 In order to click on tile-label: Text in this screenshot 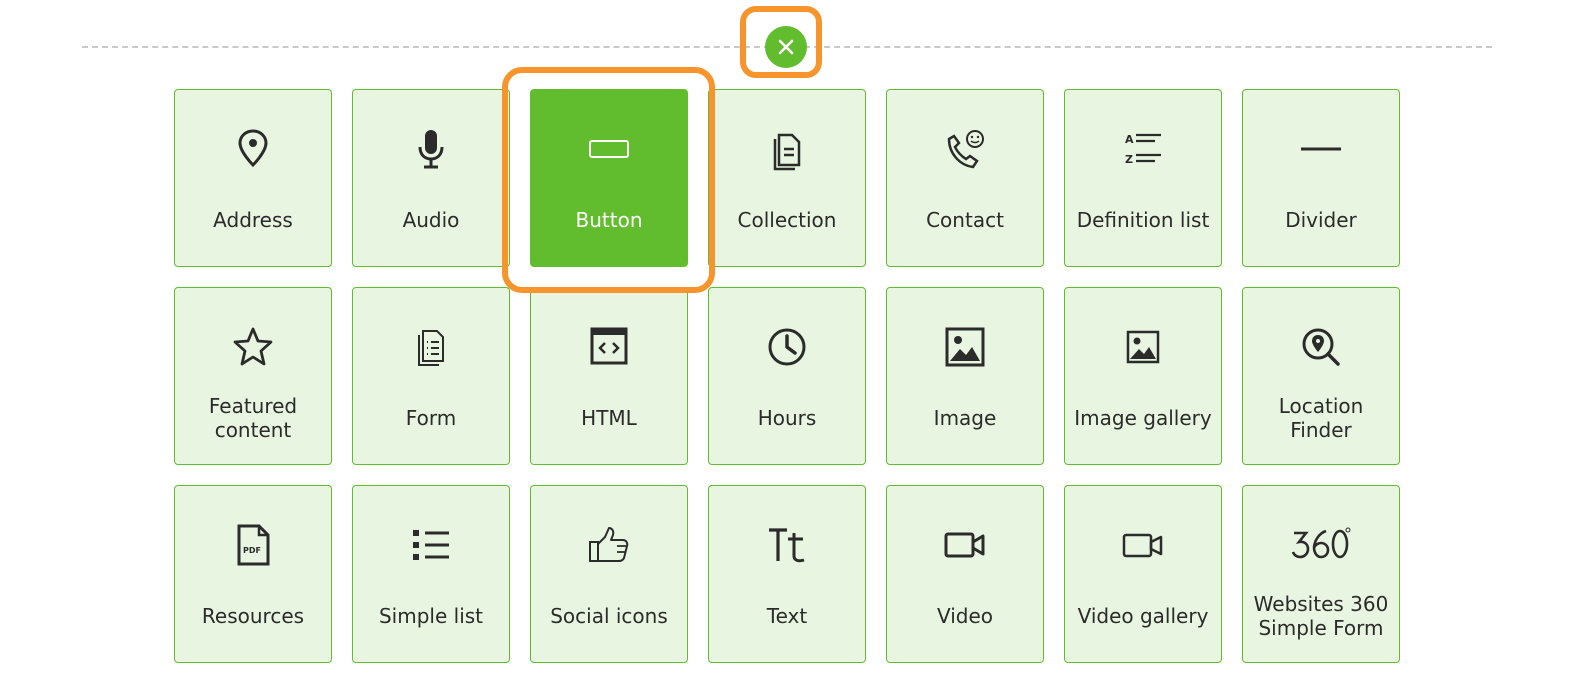, I will do `click(787, 616)`.